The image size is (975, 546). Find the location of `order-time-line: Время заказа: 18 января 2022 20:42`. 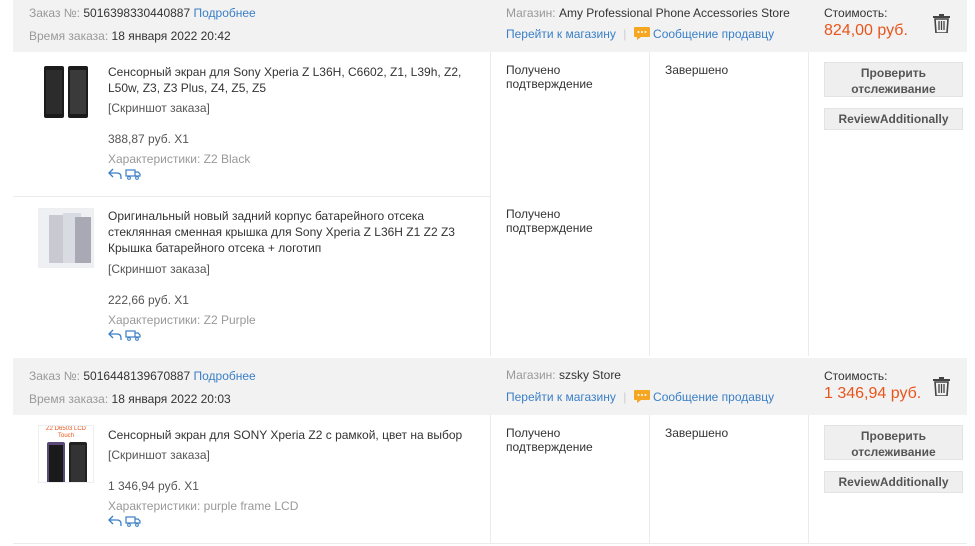

order-time-line: Время заказа: 18 января 2022 20:42 is located at coordinates (130, 36).